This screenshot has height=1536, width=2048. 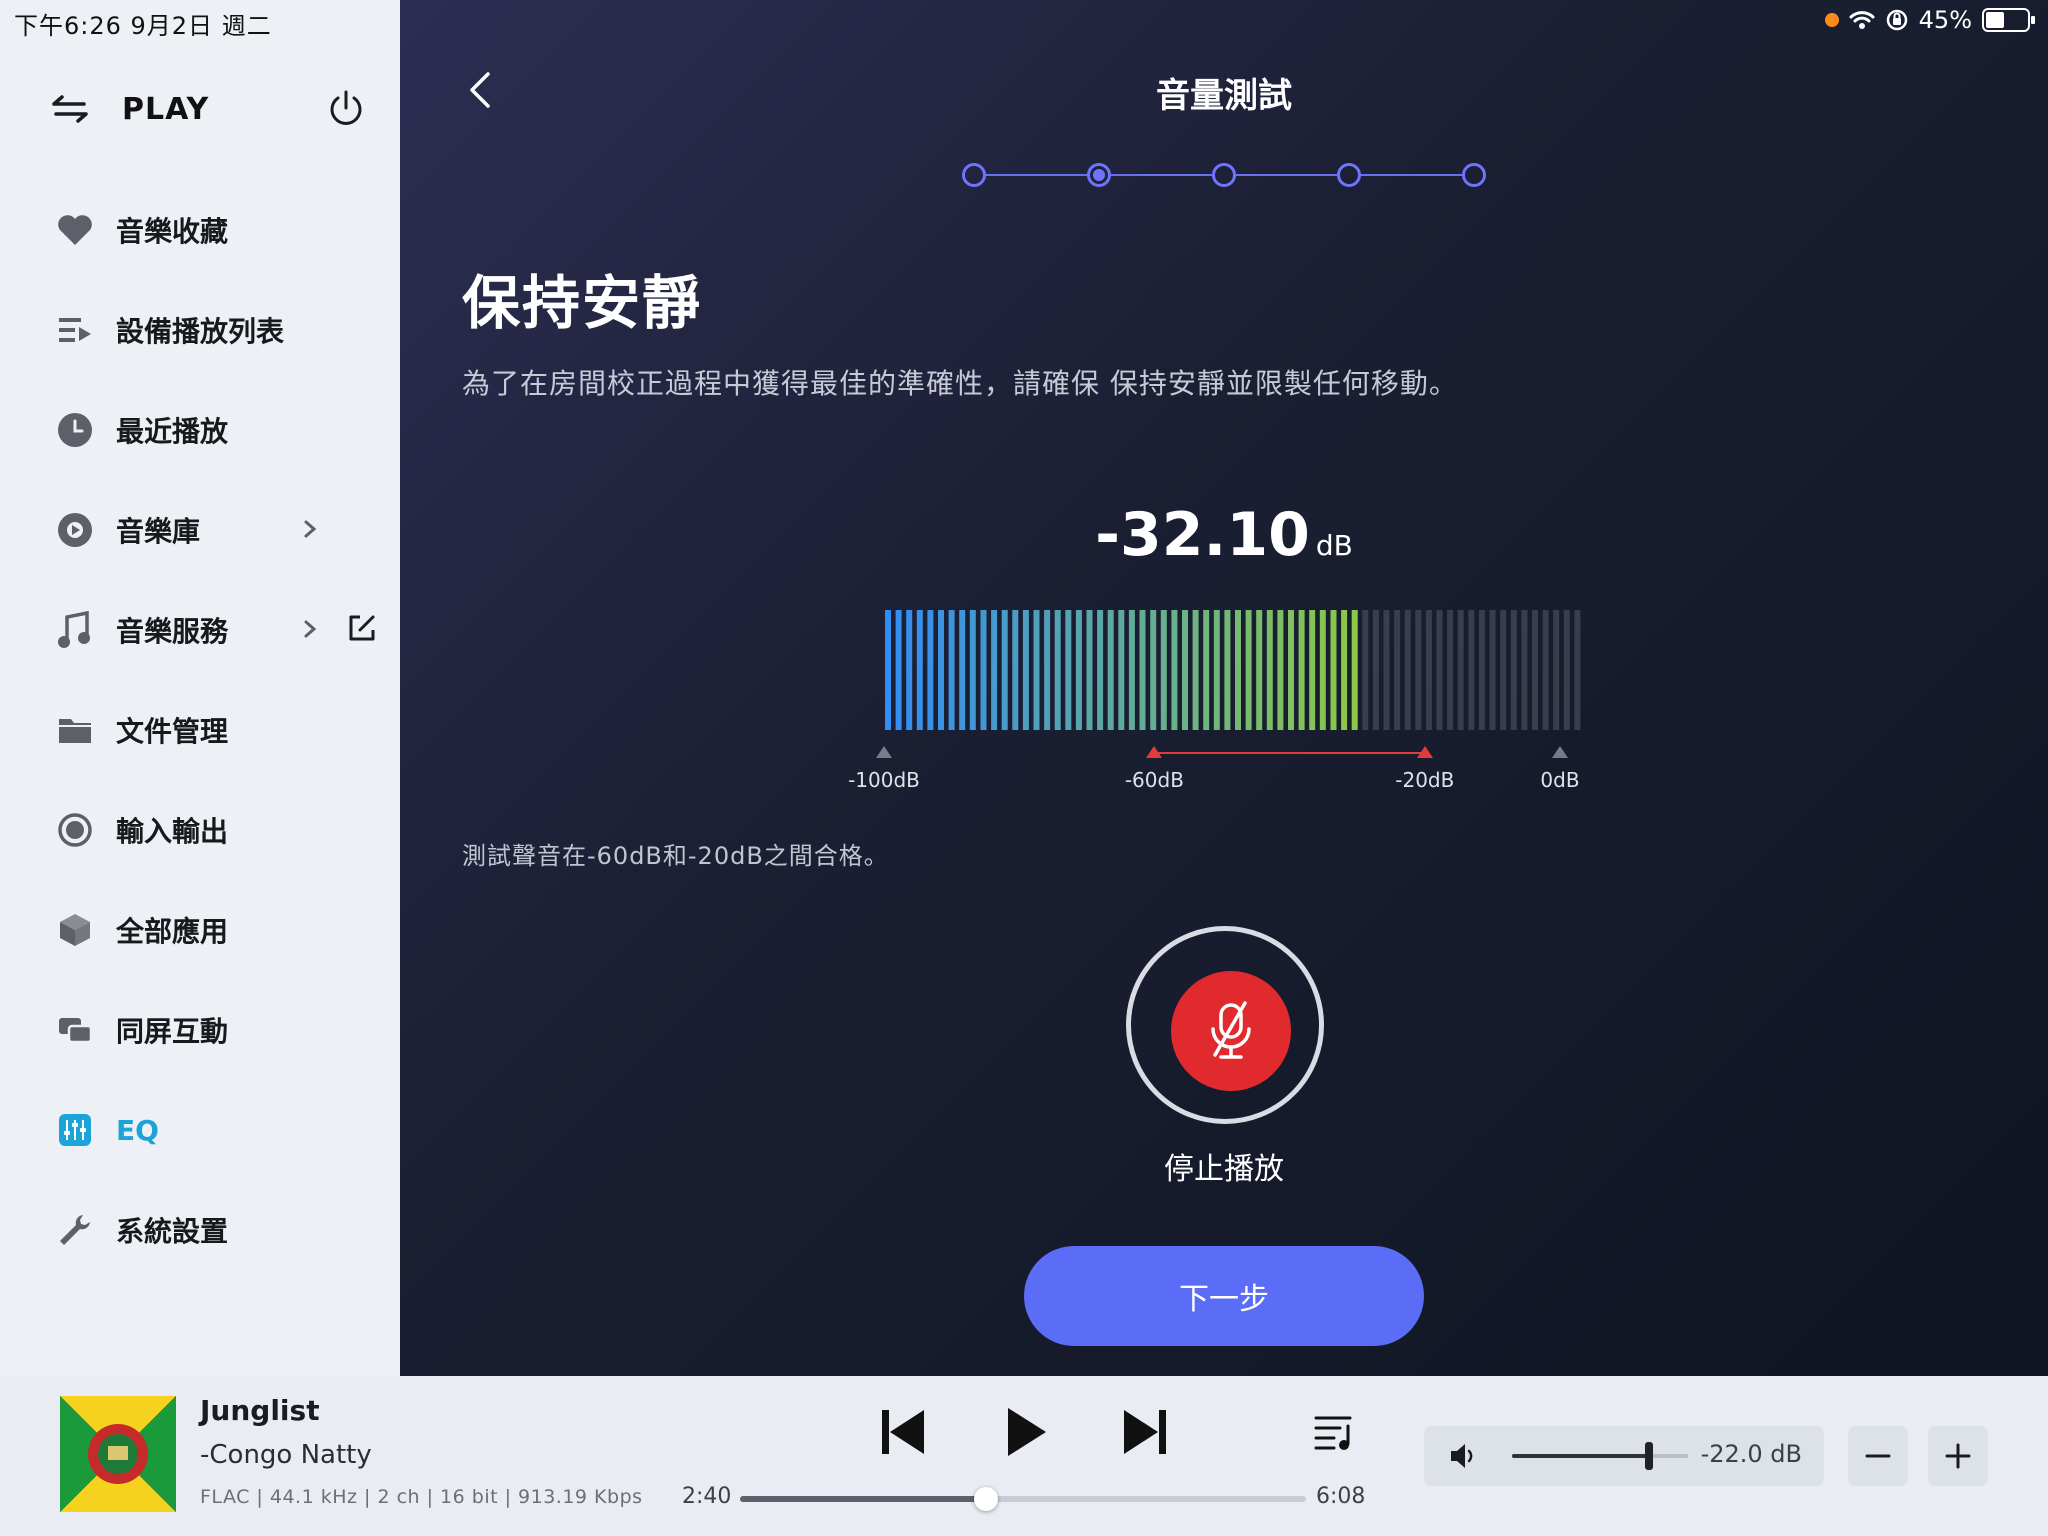 I want to click on time-elapsed: 2:40, so click(x=707, y=1496).